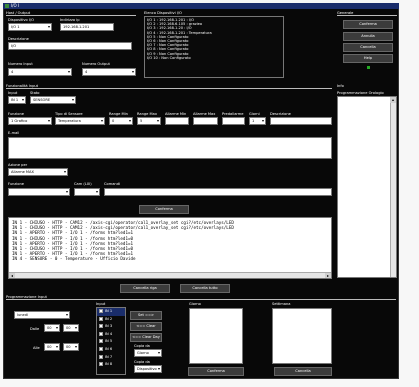  What do you see at coordinates (12, 275) in the screenshot?
I see `scroll-left-icon: ◂` at bounding box center [12, 275].